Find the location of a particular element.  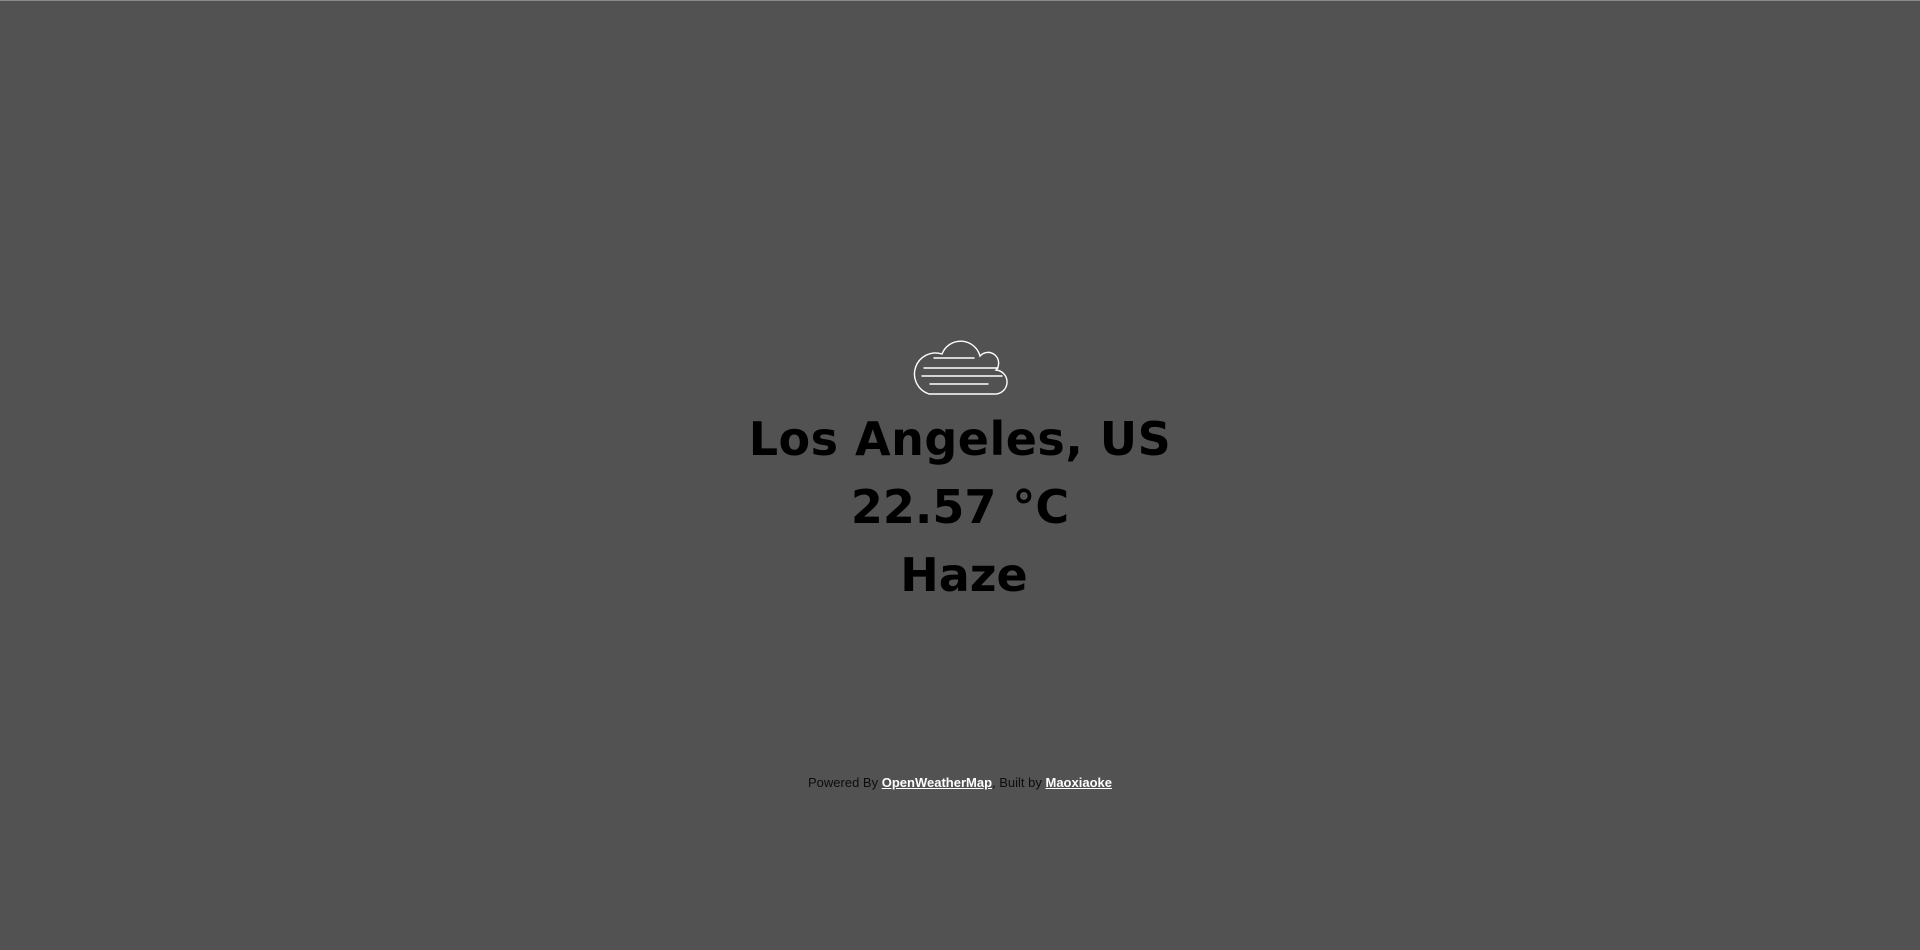

powered-by-text: Powered By is located at coordinates (843, 782).